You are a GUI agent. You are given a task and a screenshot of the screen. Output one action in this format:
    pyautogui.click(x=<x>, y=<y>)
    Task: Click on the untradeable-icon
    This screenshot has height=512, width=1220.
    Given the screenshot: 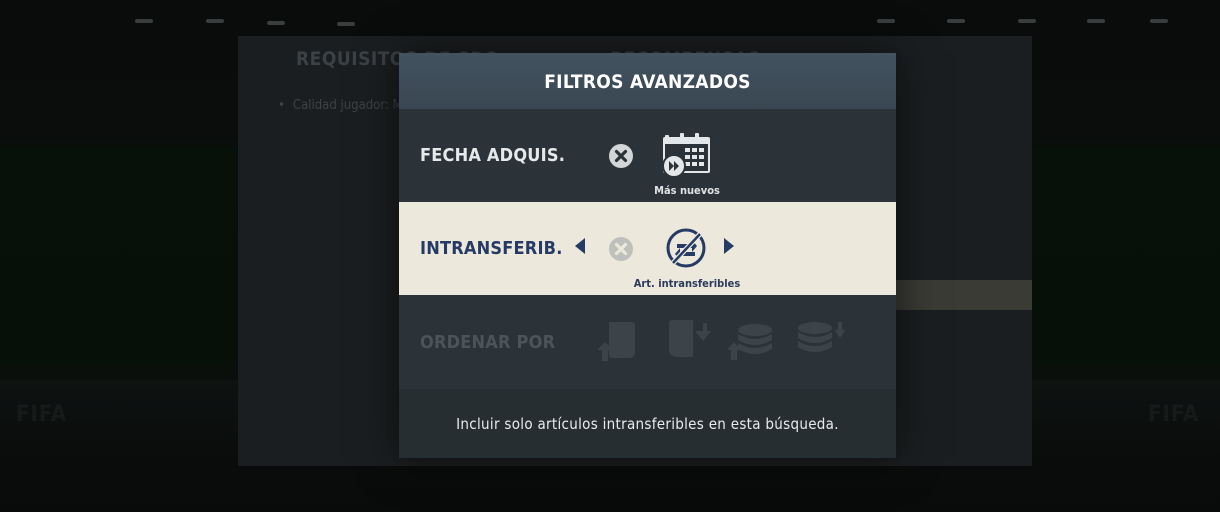 What is the action you would take?
    pyautogui.click(x=686, y=248)
    